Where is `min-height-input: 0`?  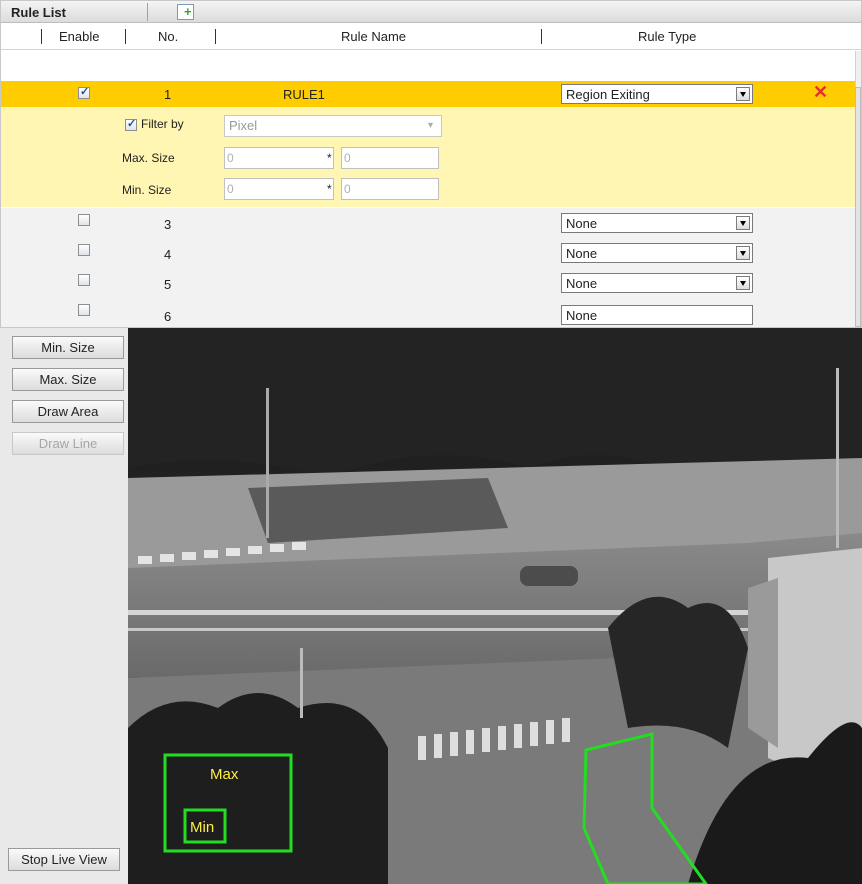
min-height-input: 0 is located at coordinates (390, 189).